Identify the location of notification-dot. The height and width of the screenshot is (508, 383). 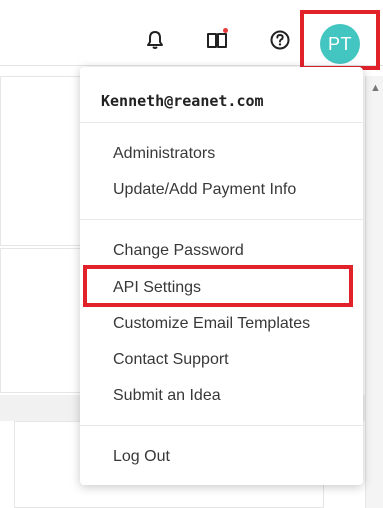
(225, 30).